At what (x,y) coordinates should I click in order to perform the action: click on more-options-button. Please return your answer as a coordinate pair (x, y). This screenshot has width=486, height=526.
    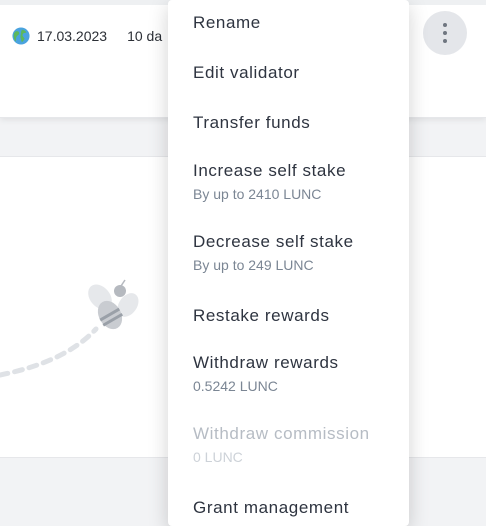
    Looking at the image, I should click on (445, 33).